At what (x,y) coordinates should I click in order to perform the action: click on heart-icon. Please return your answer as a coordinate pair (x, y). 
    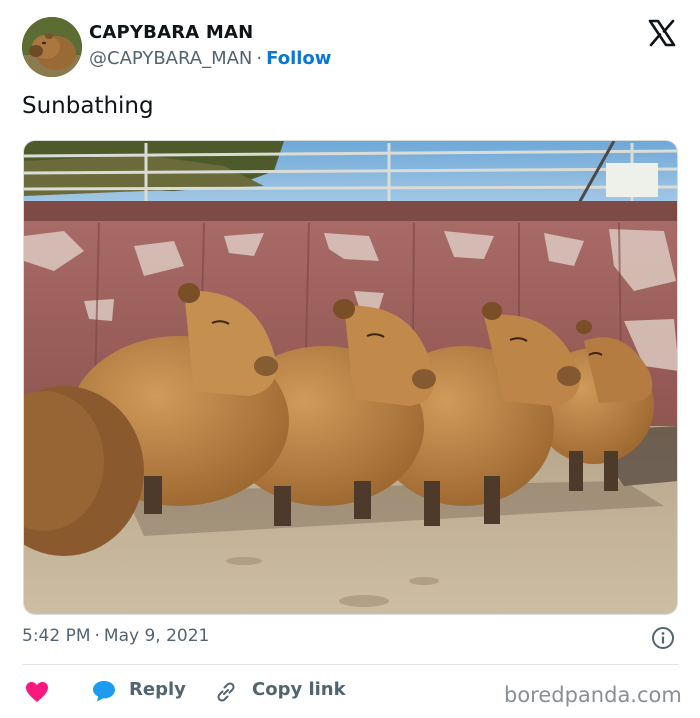
    Looking at the image, I should click on (37, 692).